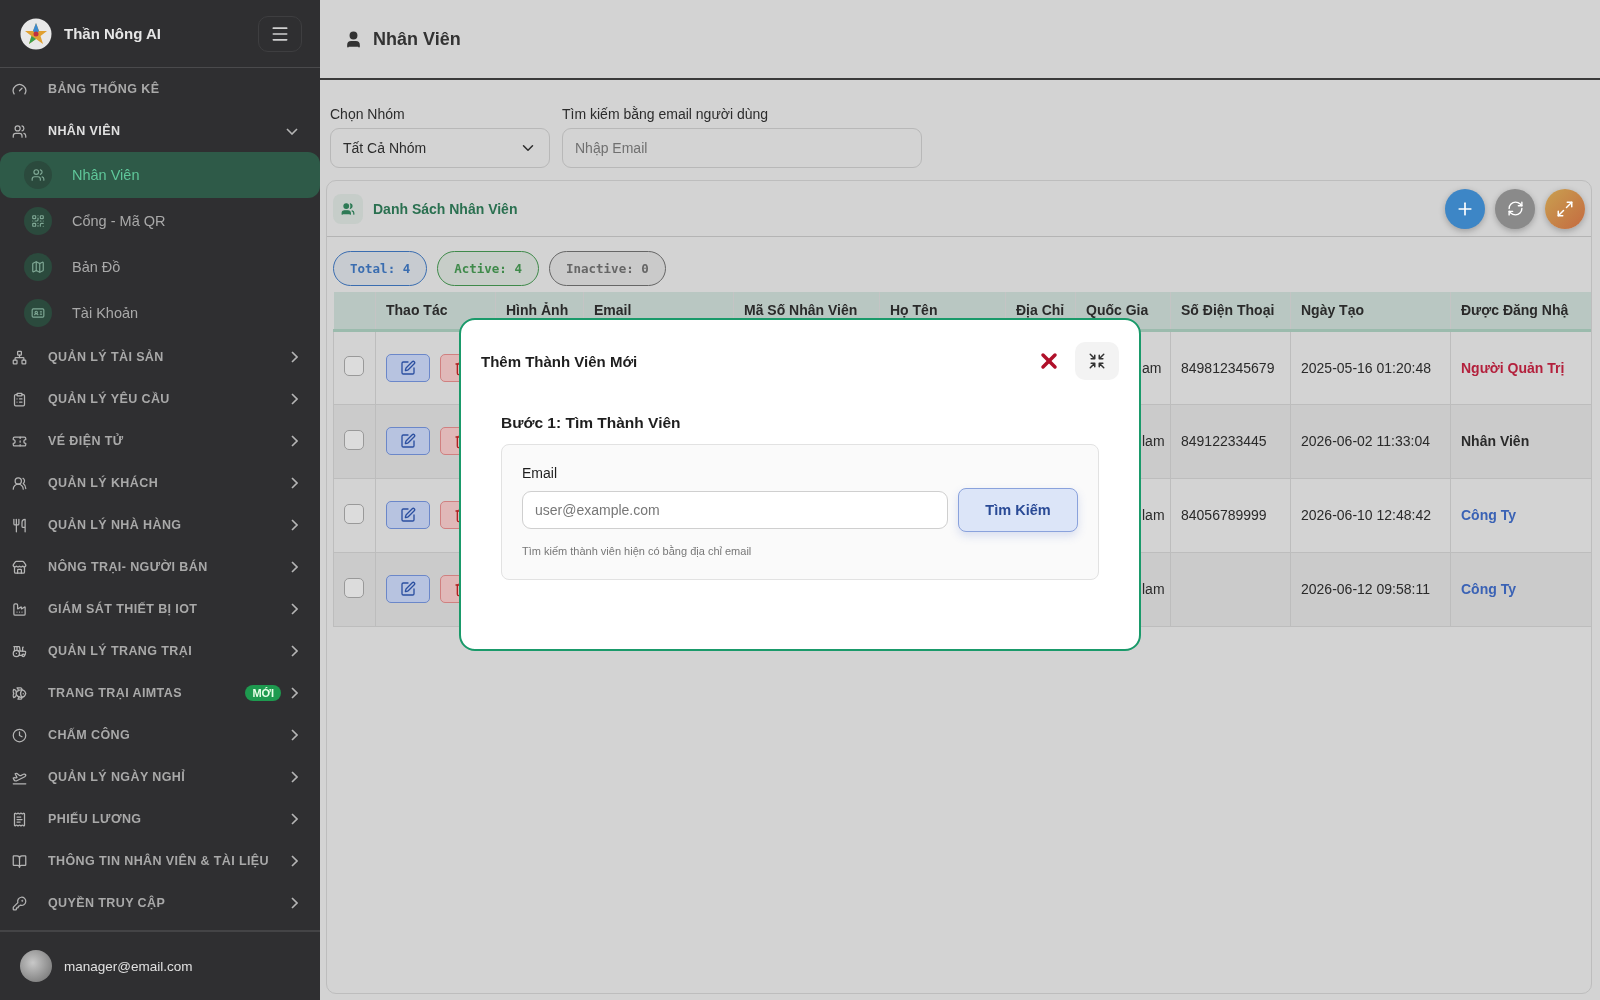 This screenshot has height=1000, width=1600. What do you see at coordinates (1152, 367) in the screenshot?
I see `table-cell: am` at bounding box center [1152, 367].